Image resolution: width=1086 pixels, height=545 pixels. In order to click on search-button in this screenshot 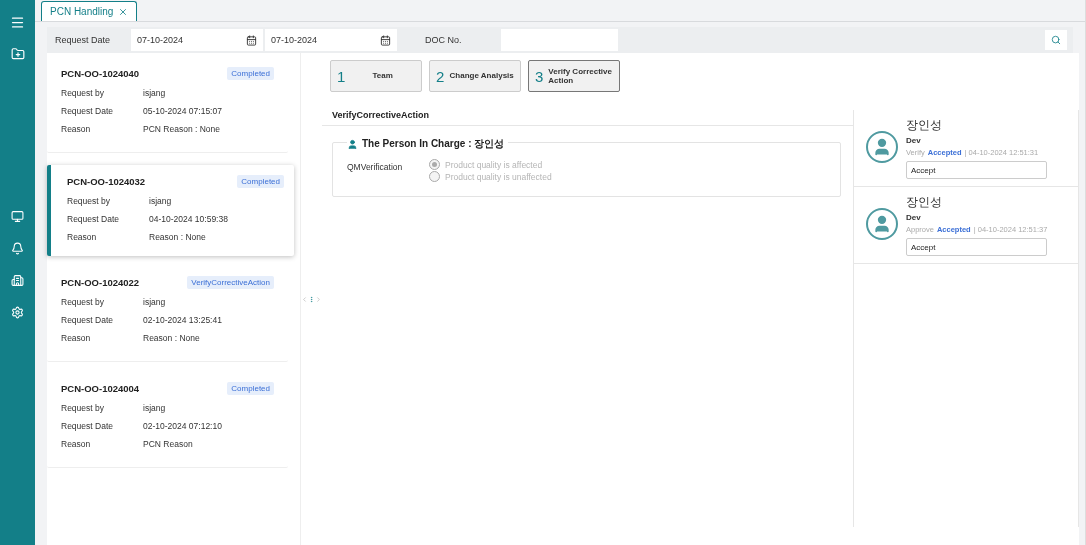, I will do `click(1056, 40)`.